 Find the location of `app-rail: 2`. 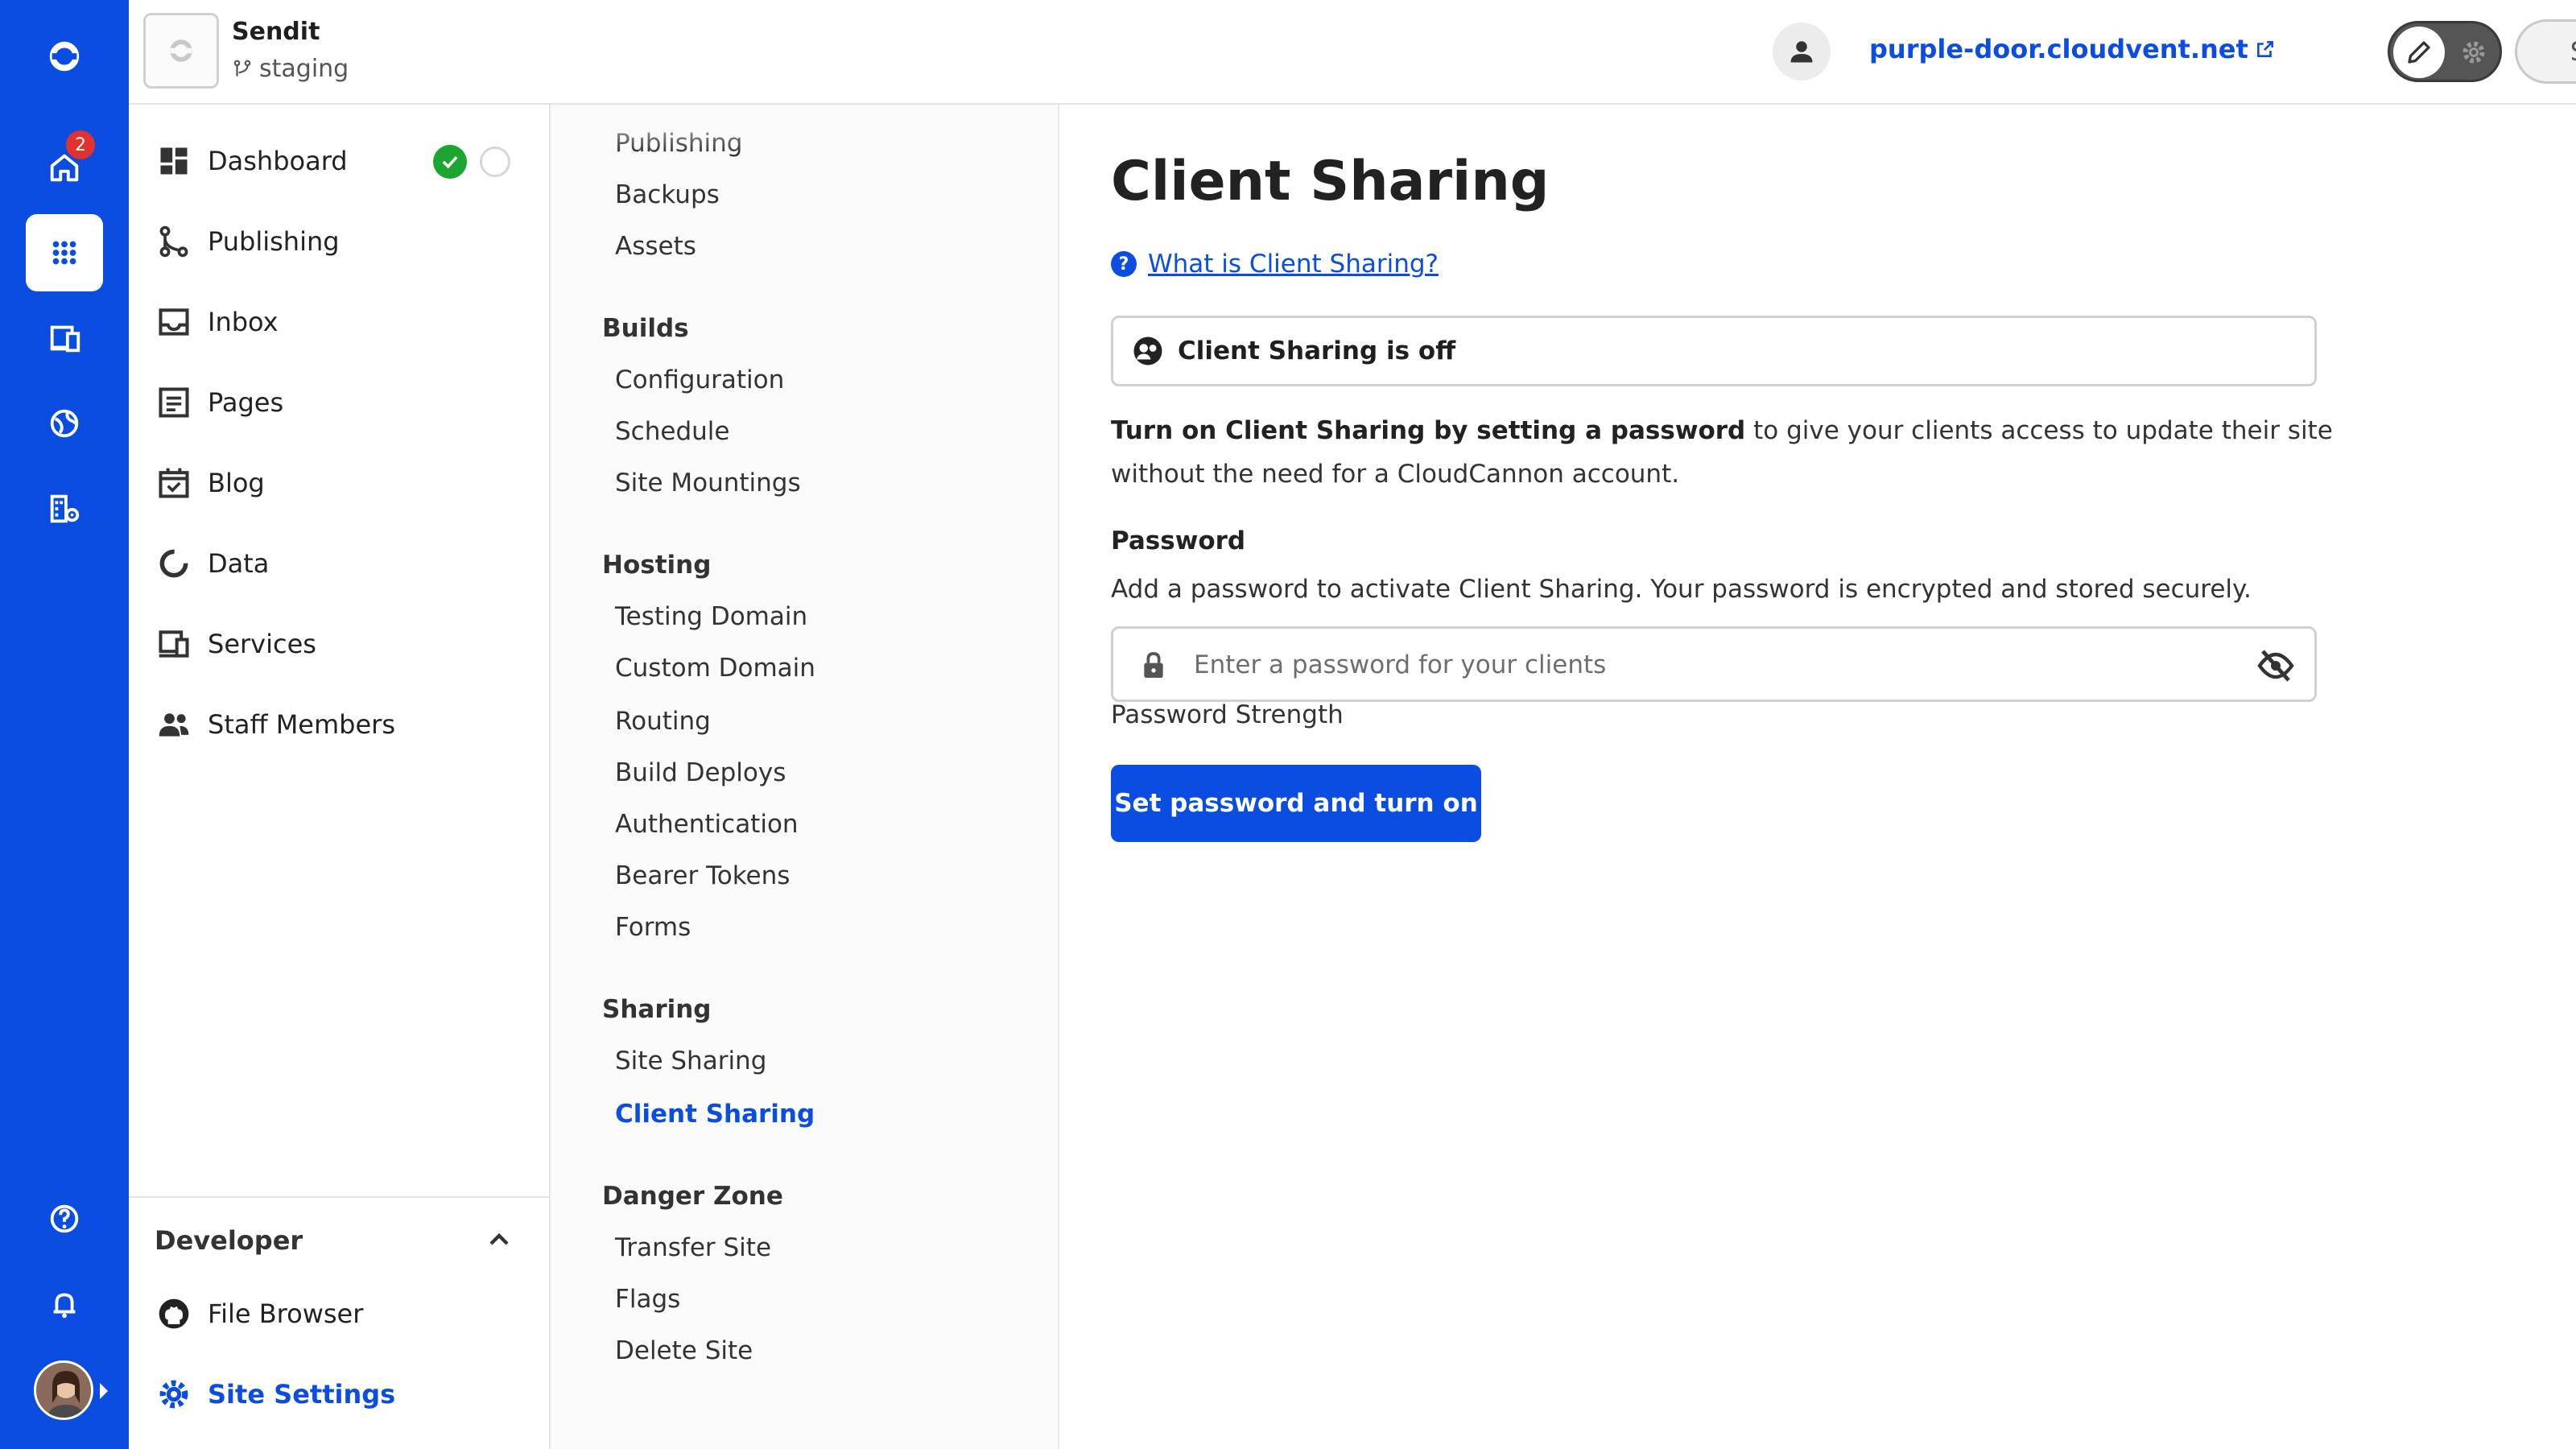

app-rail: 2 is located at coordinates (64, 724).